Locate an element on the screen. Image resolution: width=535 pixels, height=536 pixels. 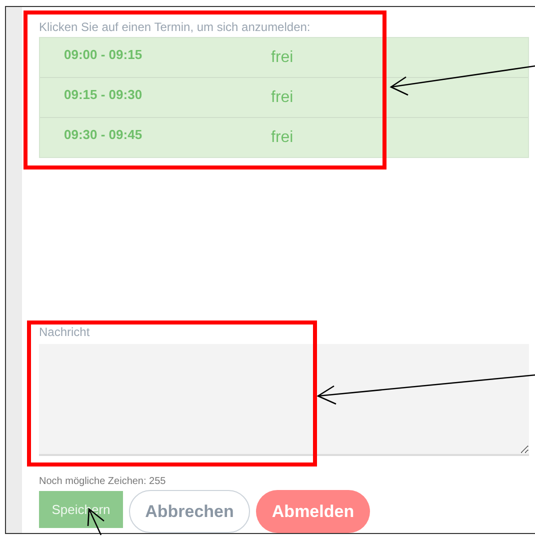
instruction-text: Klicken Sie auf einen Termin, um sich anzumelden: is located at coordinates (175, 27).